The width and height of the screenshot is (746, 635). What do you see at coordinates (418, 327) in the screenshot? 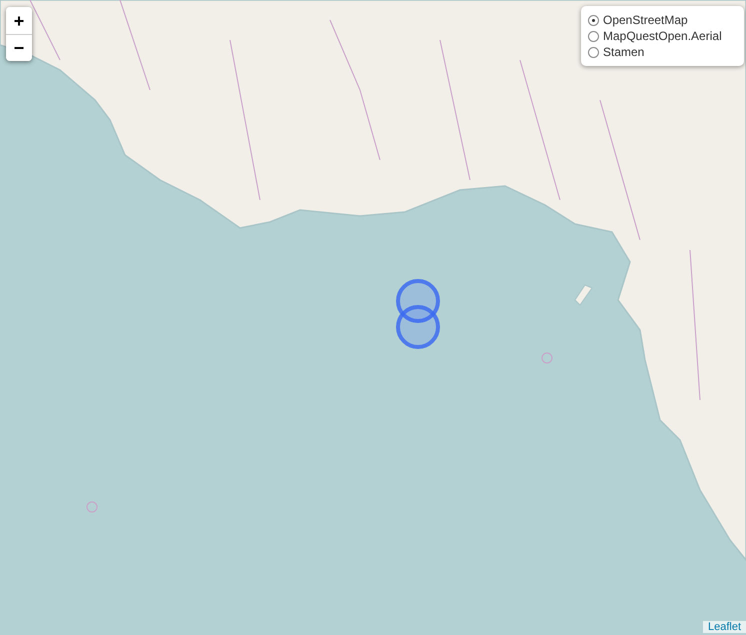
I see `circle-marker` at bounding box center [418, 327].